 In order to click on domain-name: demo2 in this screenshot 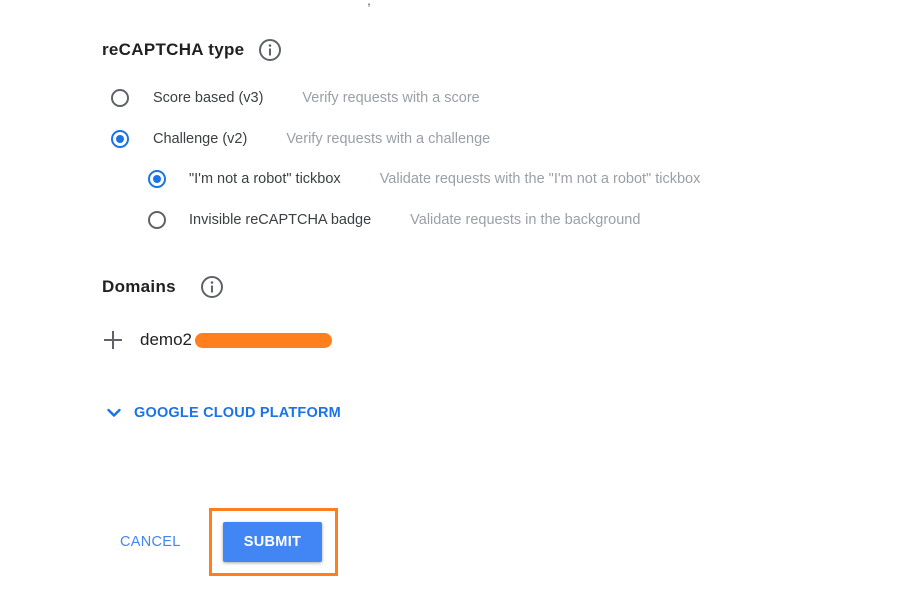, I will do `click(166, 339)`.